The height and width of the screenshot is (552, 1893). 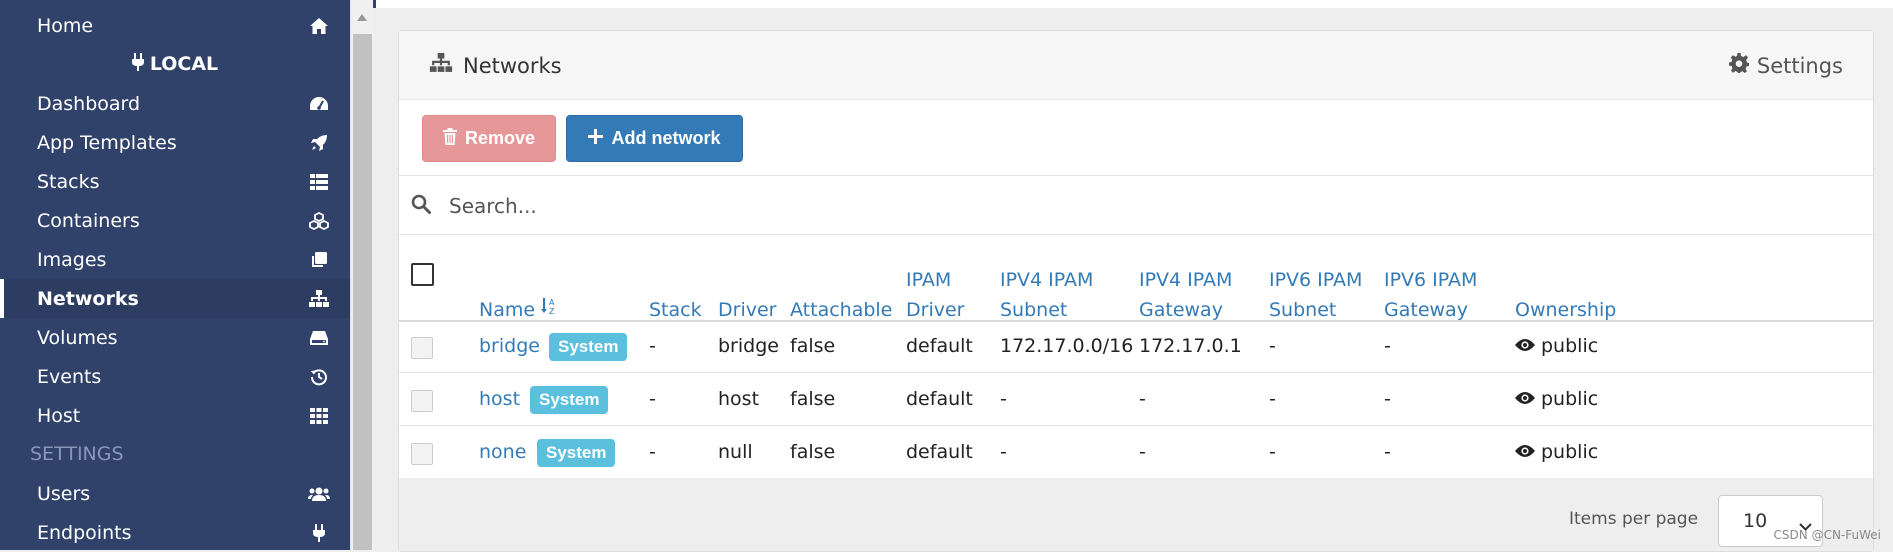 I want to click on cell-ipv4-subnet: 172.17.0.0/16, so click(x=1067, y=346).